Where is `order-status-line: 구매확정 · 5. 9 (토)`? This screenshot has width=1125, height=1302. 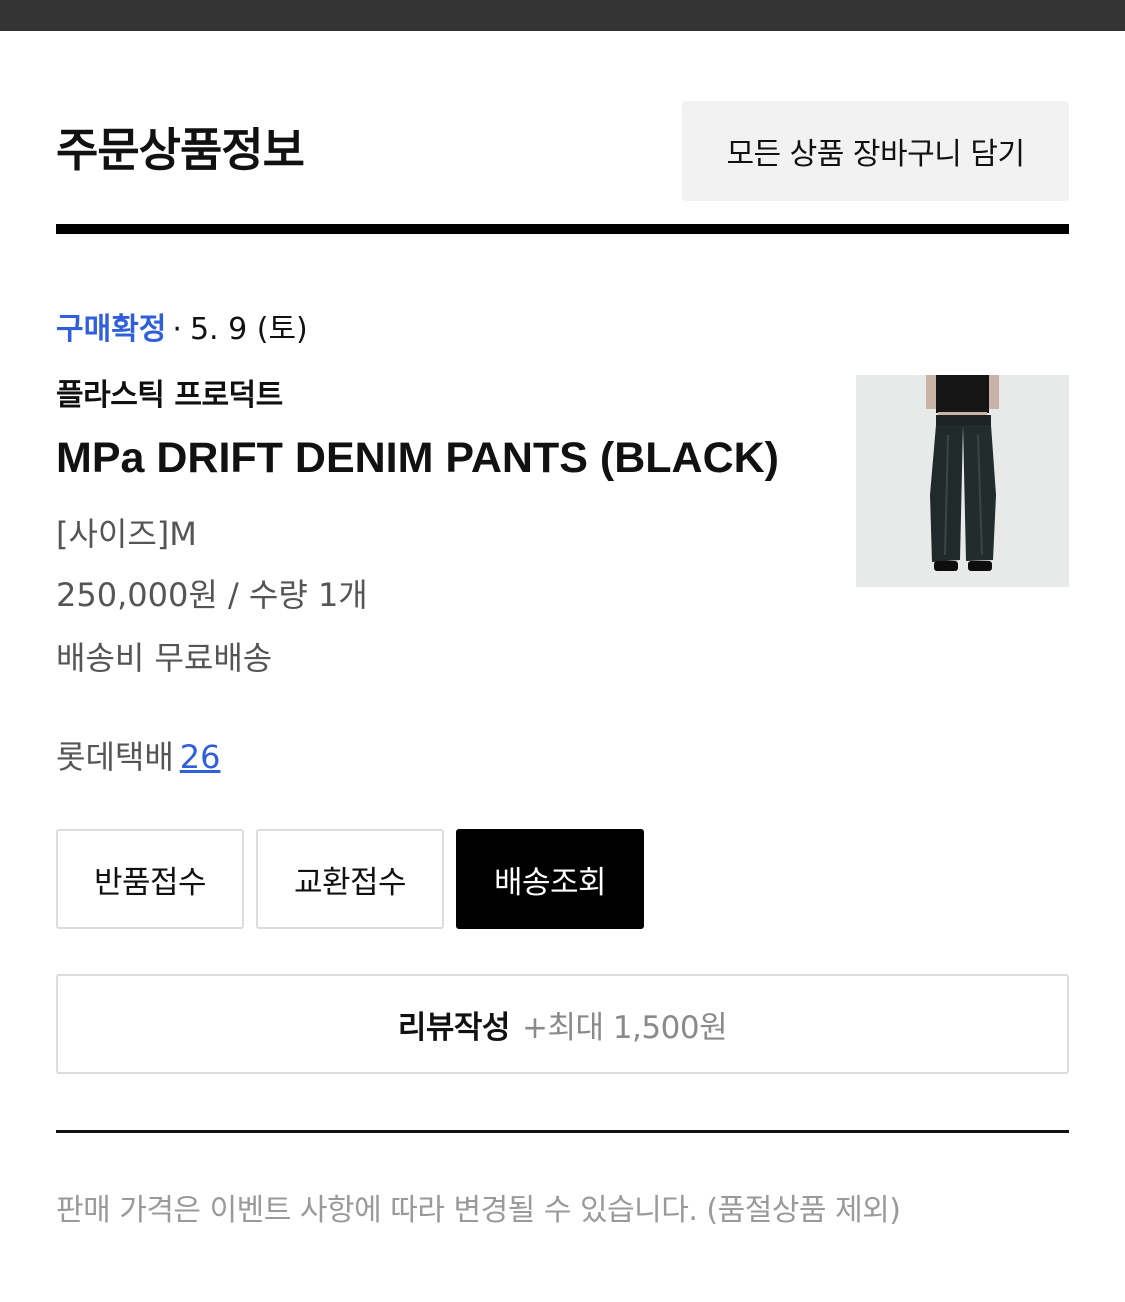
order-status-line: 구매확정 · 5. 9 (토) is located at coordinates (182, 330).